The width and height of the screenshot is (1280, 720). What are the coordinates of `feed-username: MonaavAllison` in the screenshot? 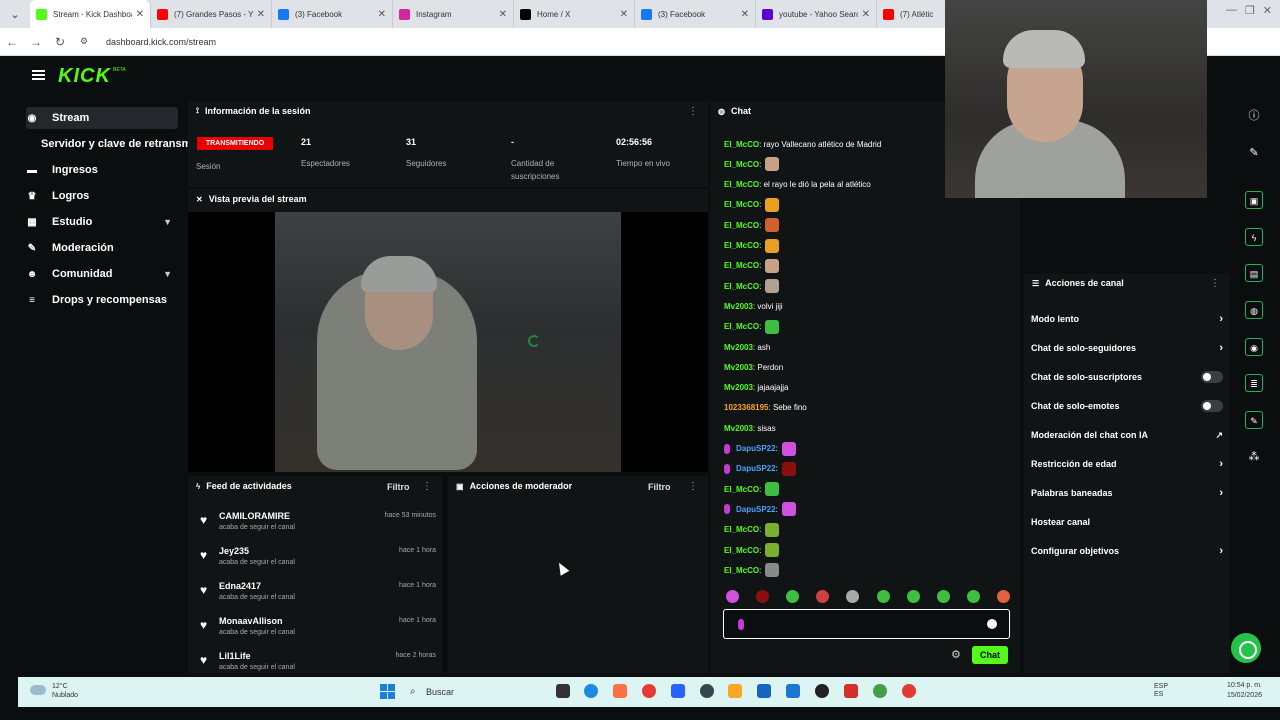 It's located at (251, 621).